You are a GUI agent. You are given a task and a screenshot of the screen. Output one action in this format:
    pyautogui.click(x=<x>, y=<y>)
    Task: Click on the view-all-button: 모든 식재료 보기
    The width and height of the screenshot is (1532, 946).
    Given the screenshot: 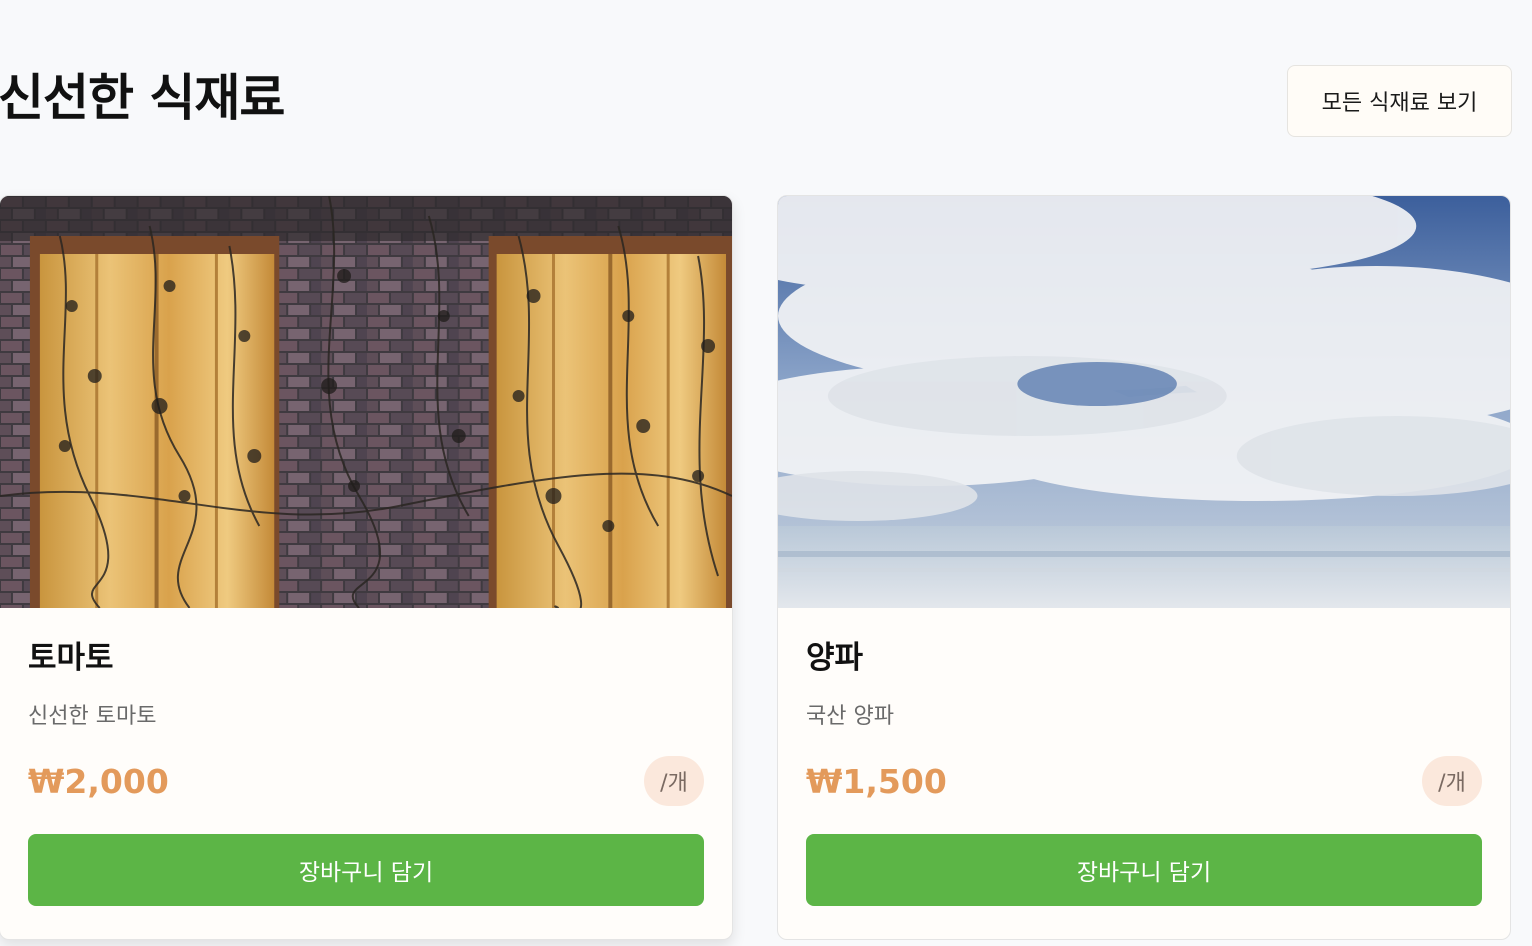 What is the action you would take?
    pyautogui.click(x=1399, y=101)
    